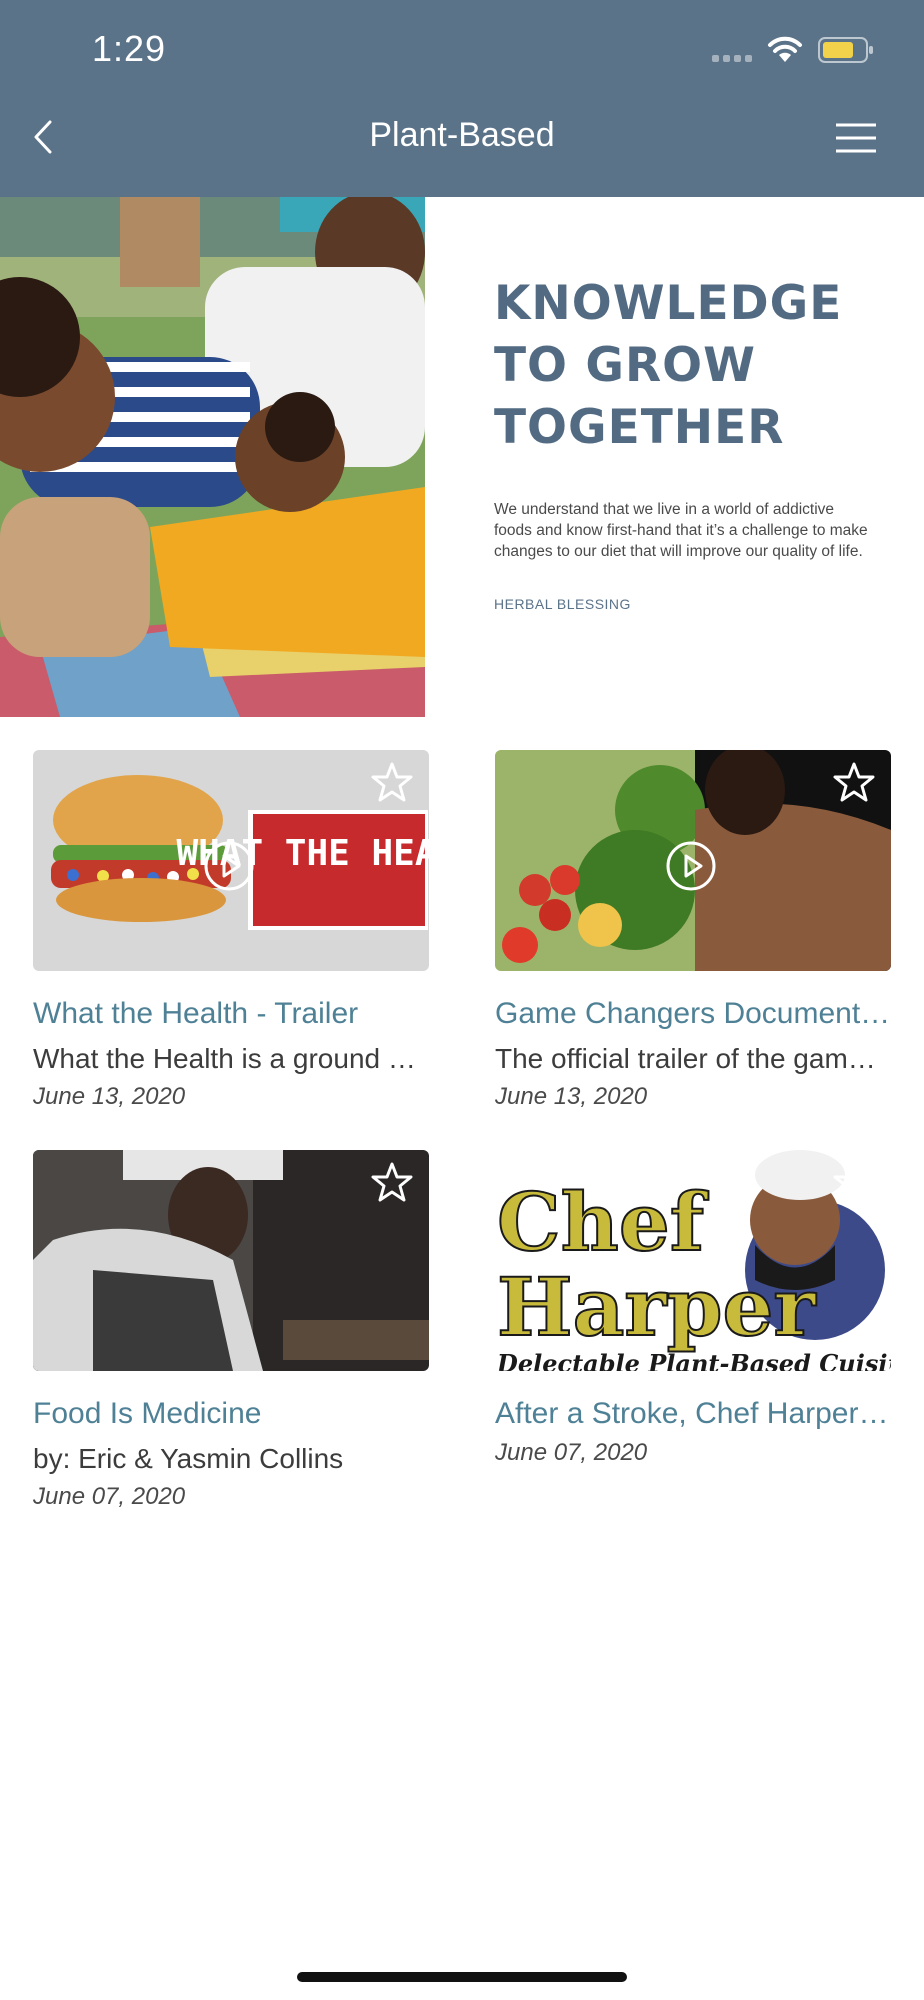  What do you see at coordinates (656, 1307) in the screenshot?
I see `logo-text: Harper` at bounding box center [656, 1307].